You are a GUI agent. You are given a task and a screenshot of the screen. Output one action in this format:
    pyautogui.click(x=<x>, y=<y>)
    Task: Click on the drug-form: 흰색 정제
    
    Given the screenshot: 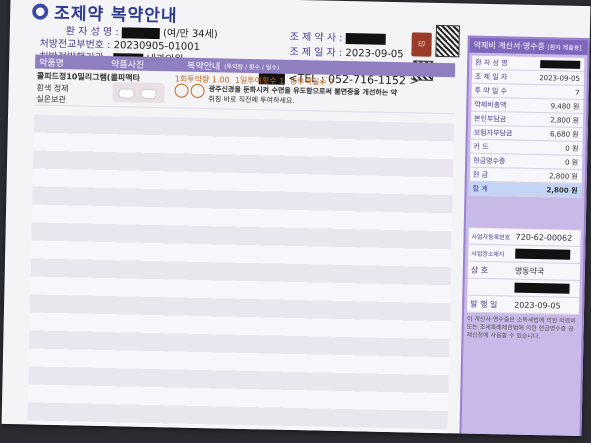 What is the action you would take?
    pyautogui.click(x=52, y=88)
    